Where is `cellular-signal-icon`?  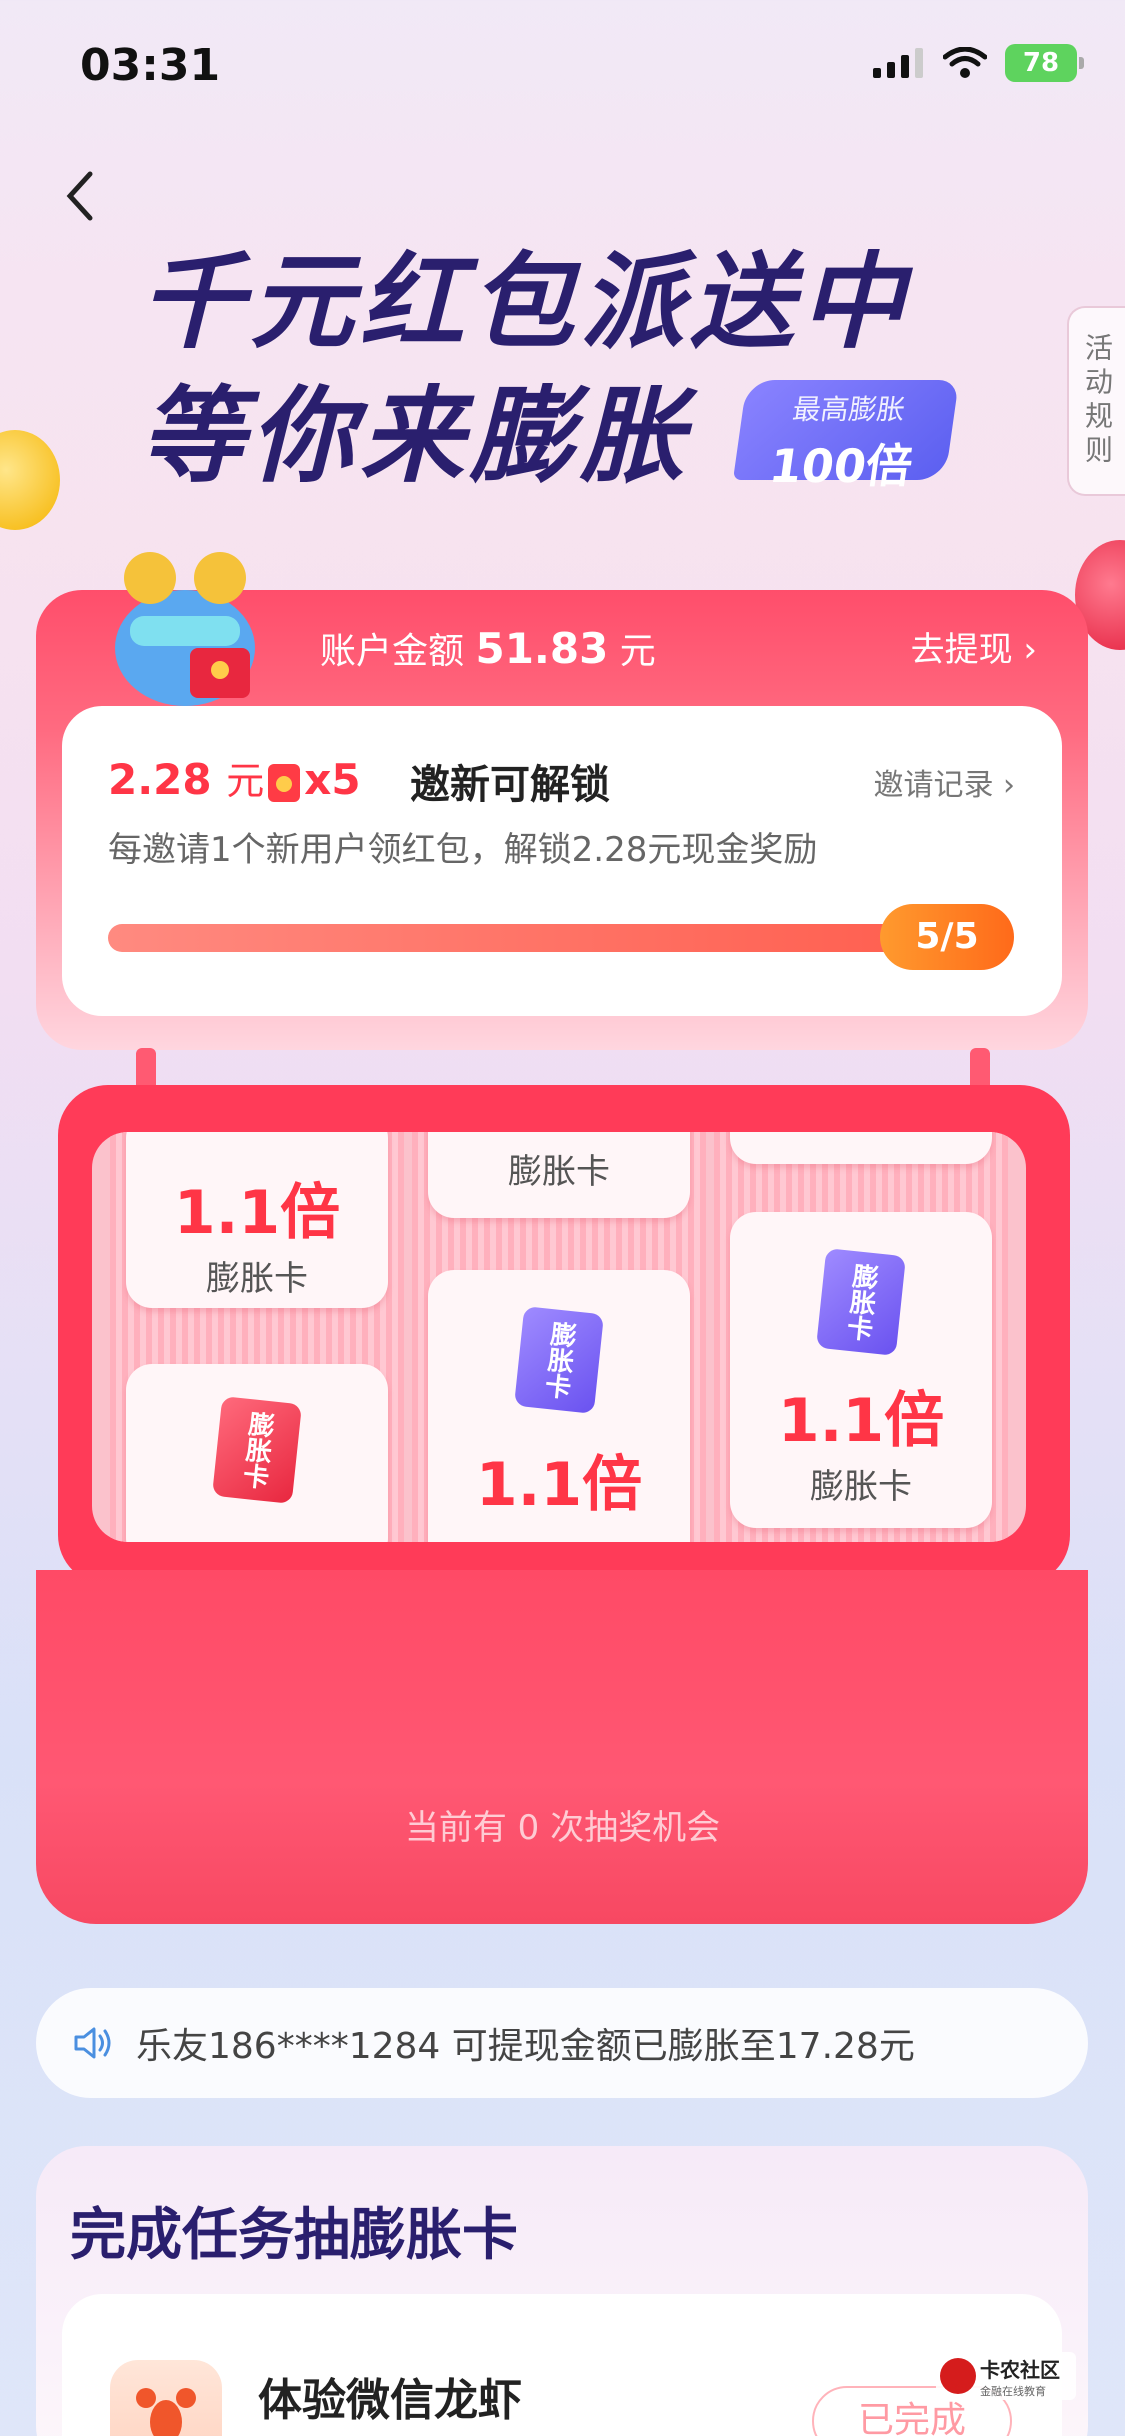
cellular-signal-icon is located at coordinates (898, 63).